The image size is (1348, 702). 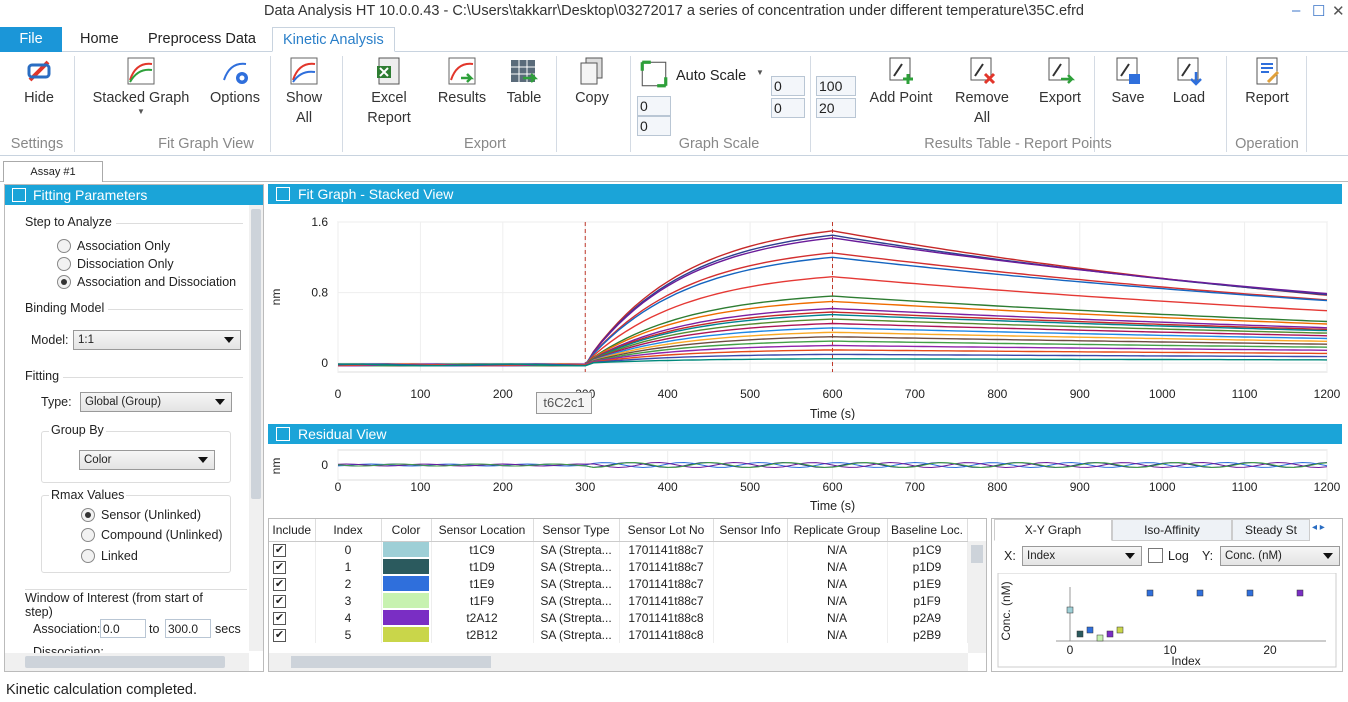 I want to click on table-row: ✔ 3 t1F9 SA (Strepta... 1701141t88c7 N/A p1F9, so click(x=618, y=600).